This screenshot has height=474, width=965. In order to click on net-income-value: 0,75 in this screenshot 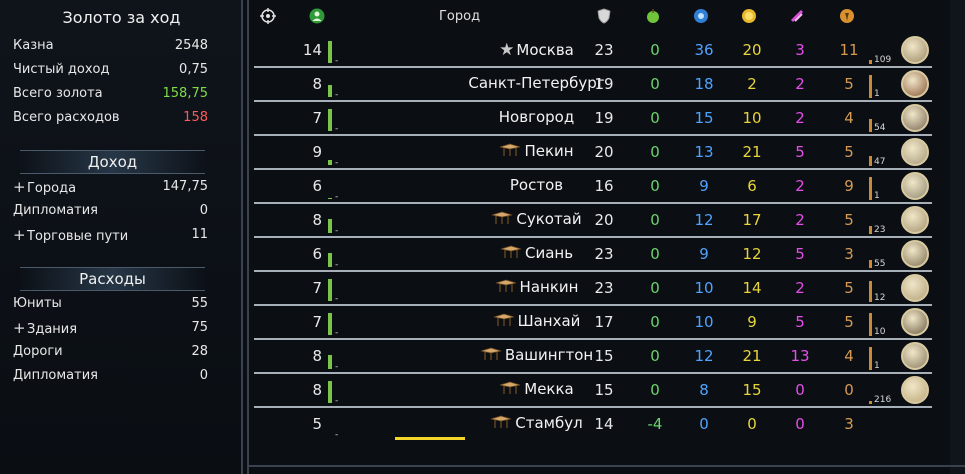, I will do `click(193, 69)`.